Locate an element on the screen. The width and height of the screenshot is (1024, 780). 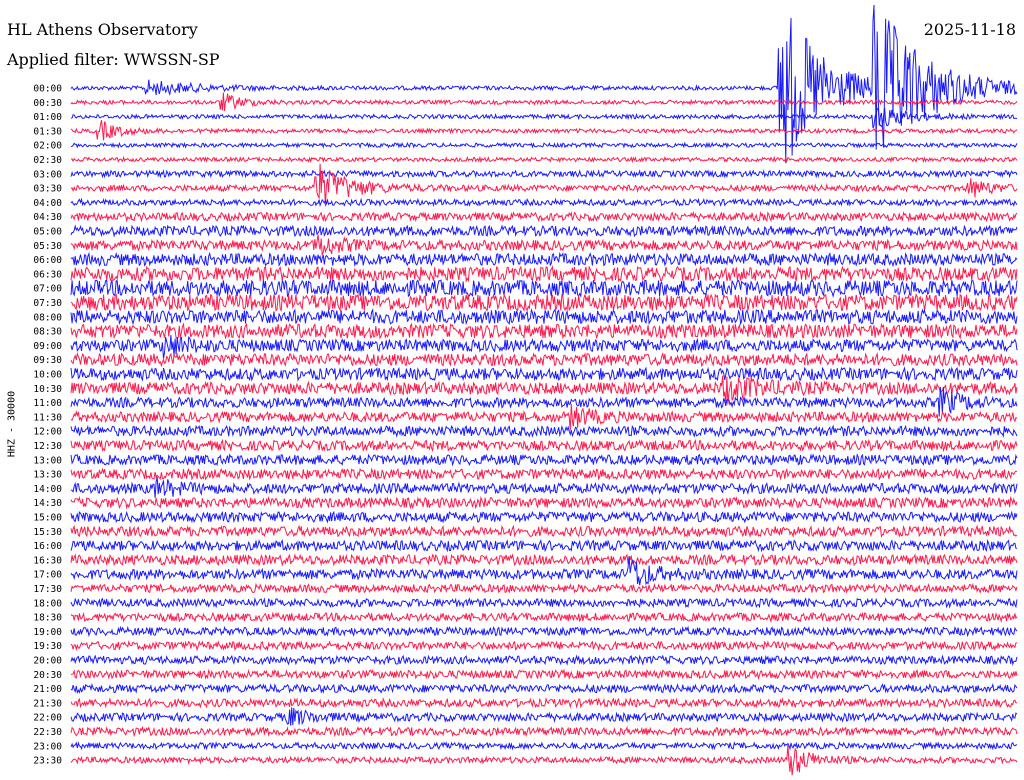
row-label: 08:00 is located at coordinates (47, 317).